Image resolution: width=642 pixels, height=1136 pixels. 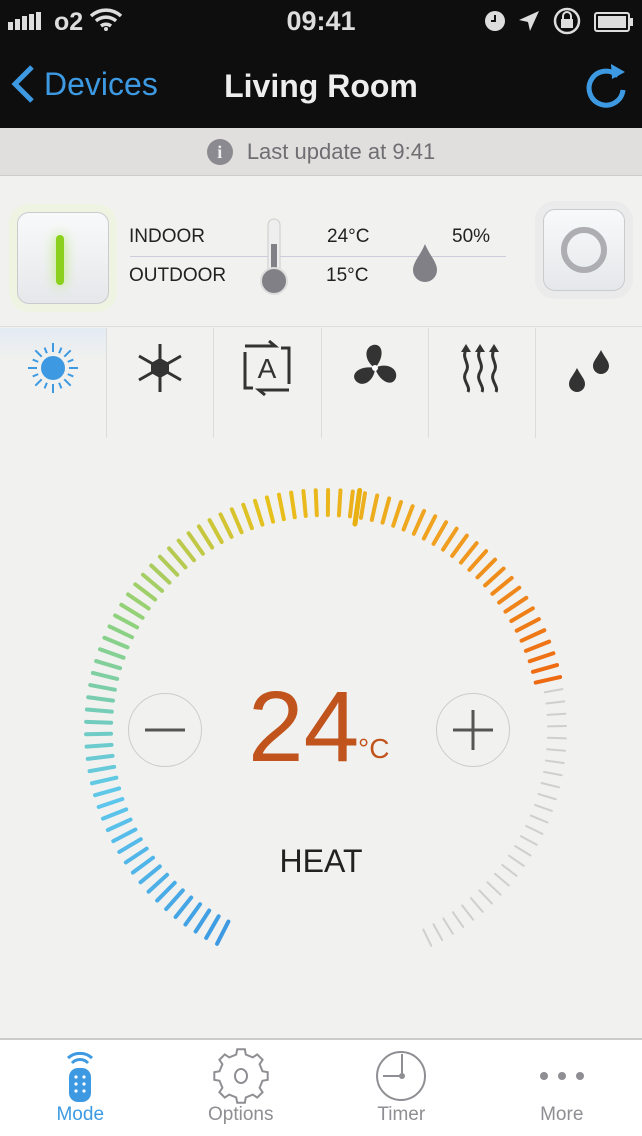 What do you see at coordinates (267, 368) in the screenshot?
I see `auto-icon: A` at bounding box center [267, 368].